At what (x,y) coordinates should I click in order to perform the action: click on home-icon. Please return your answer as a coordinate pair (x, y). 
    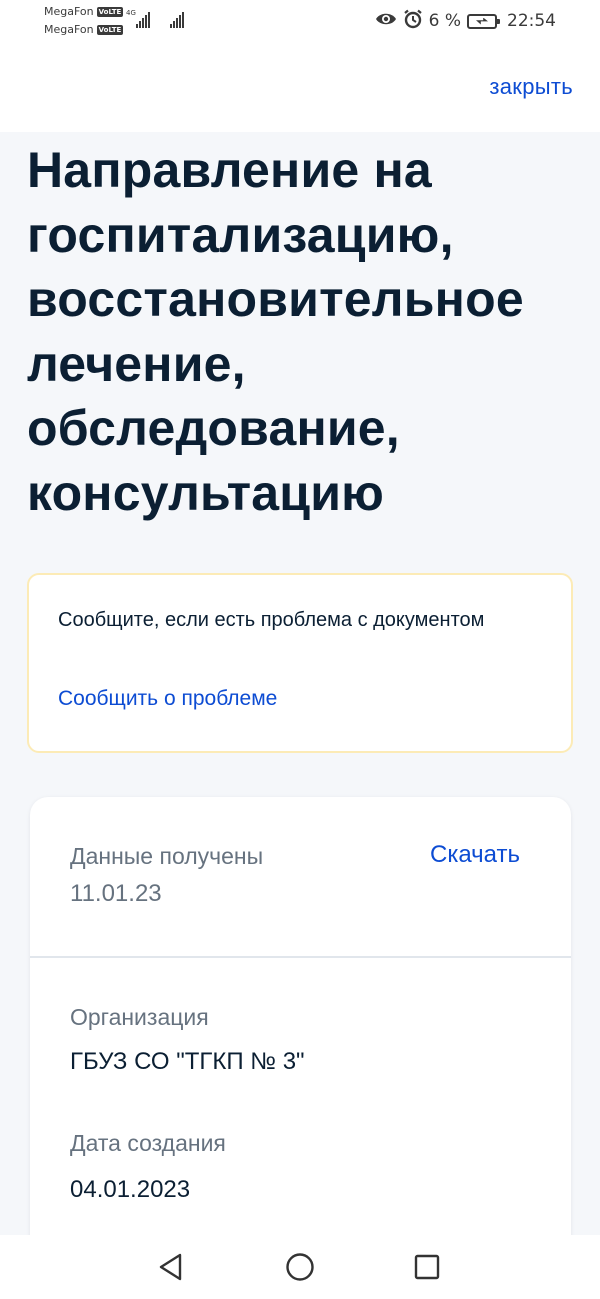
    Looking at the image, I should click on (300, 1267).